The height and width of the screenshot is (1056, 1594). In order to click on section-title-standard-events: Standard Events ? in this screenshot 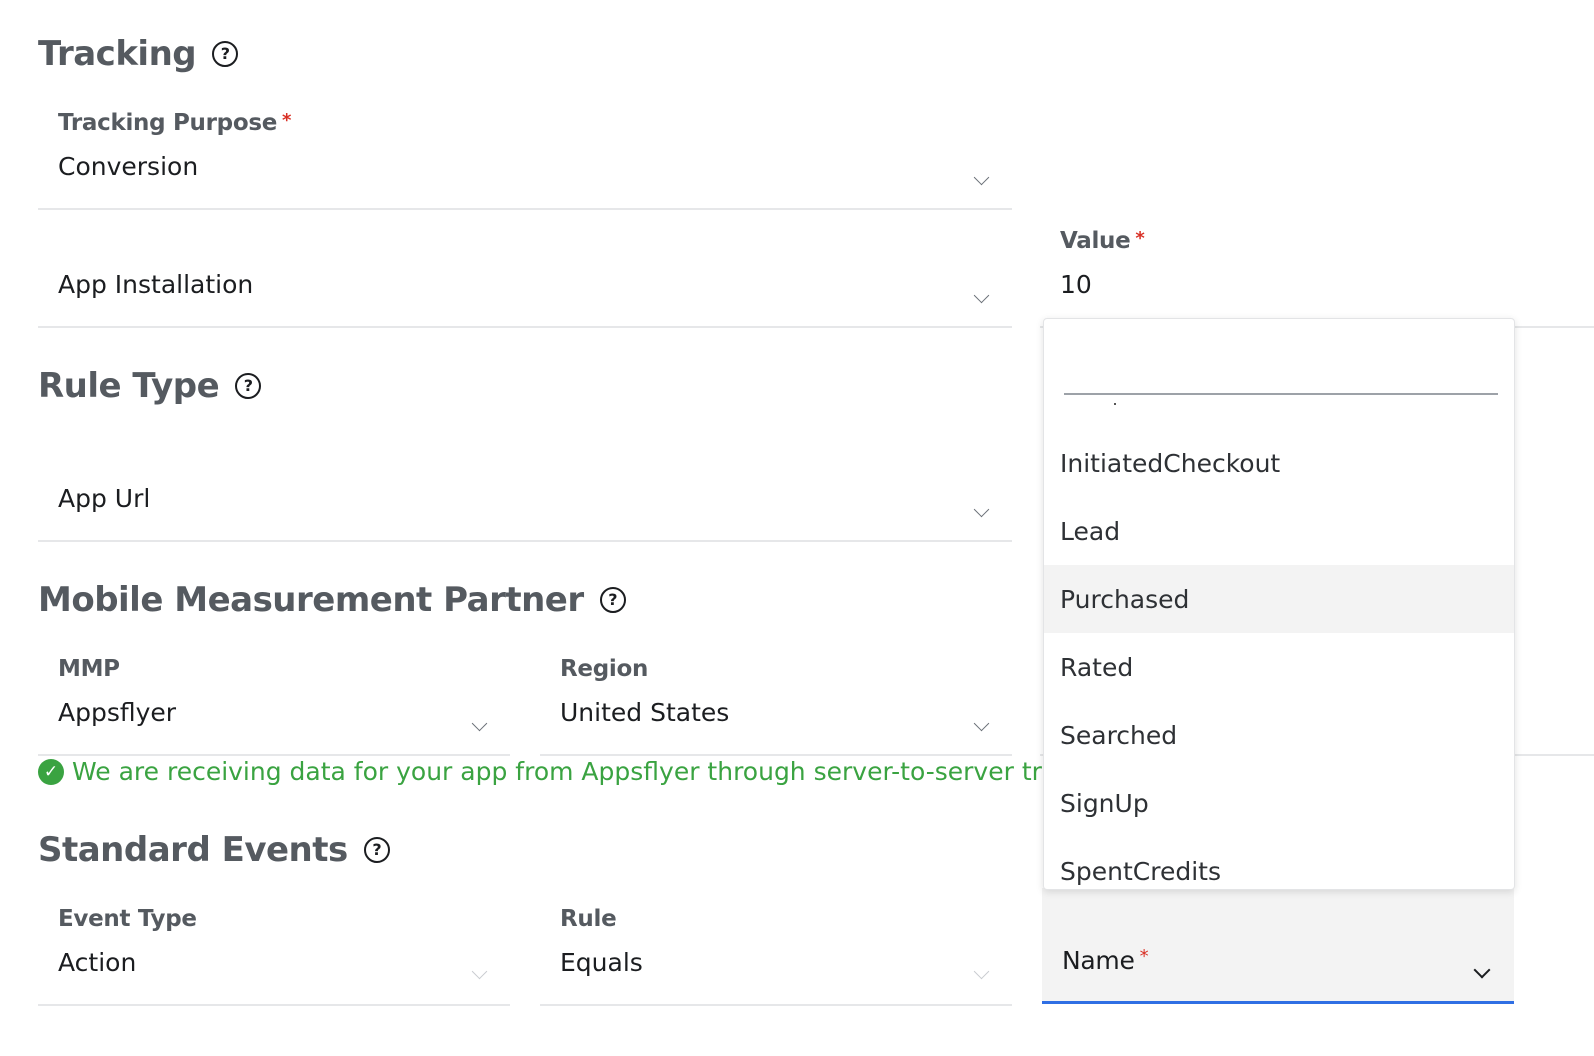, I will do `click(214, 850)`.